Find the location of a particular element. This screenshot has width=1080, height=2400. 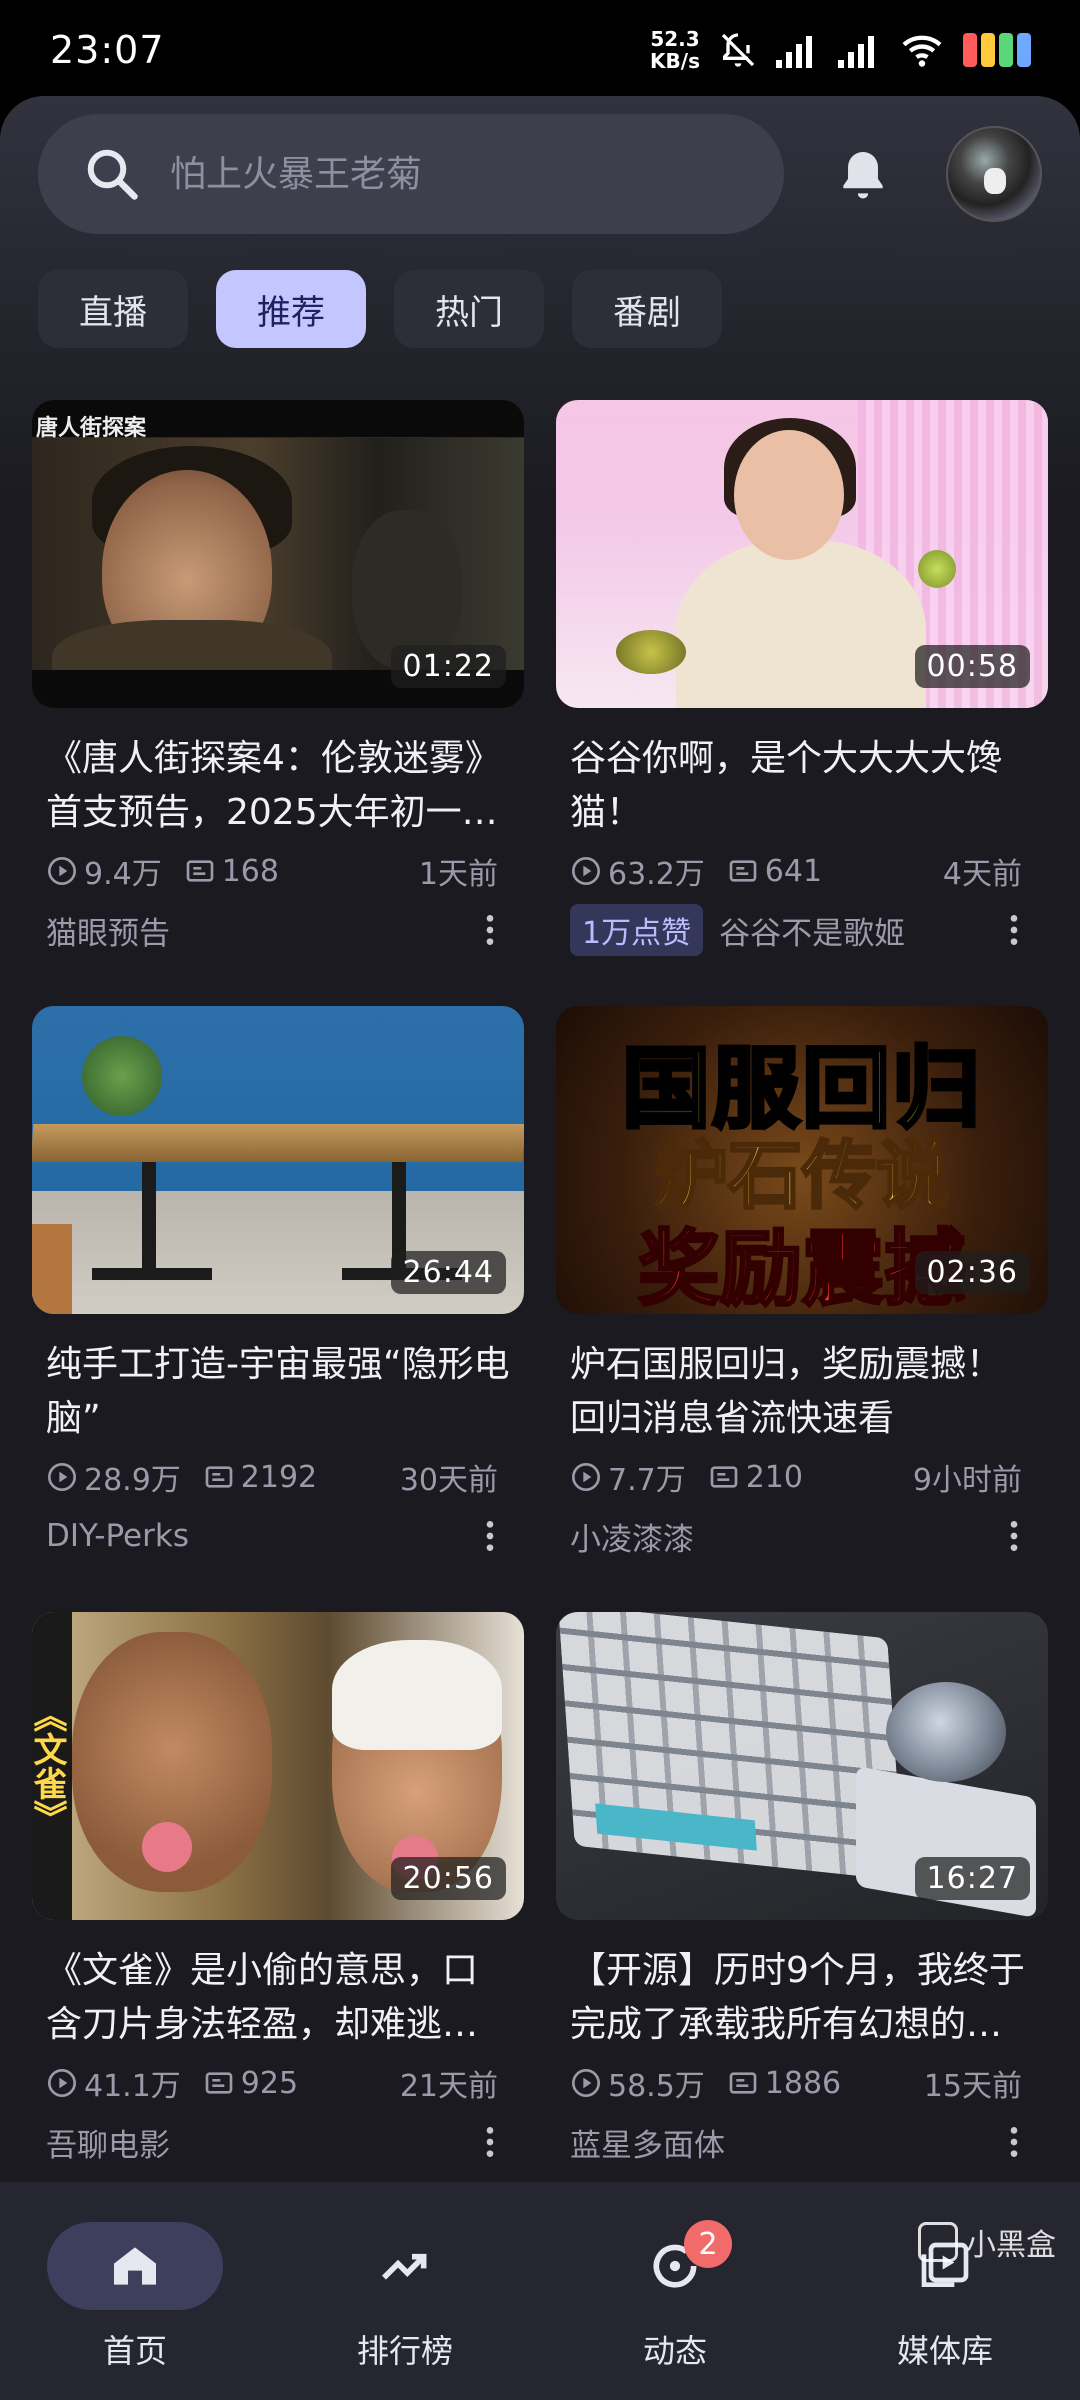

nav-ranking: 排行榜 is located at coordinates (405, 2291).